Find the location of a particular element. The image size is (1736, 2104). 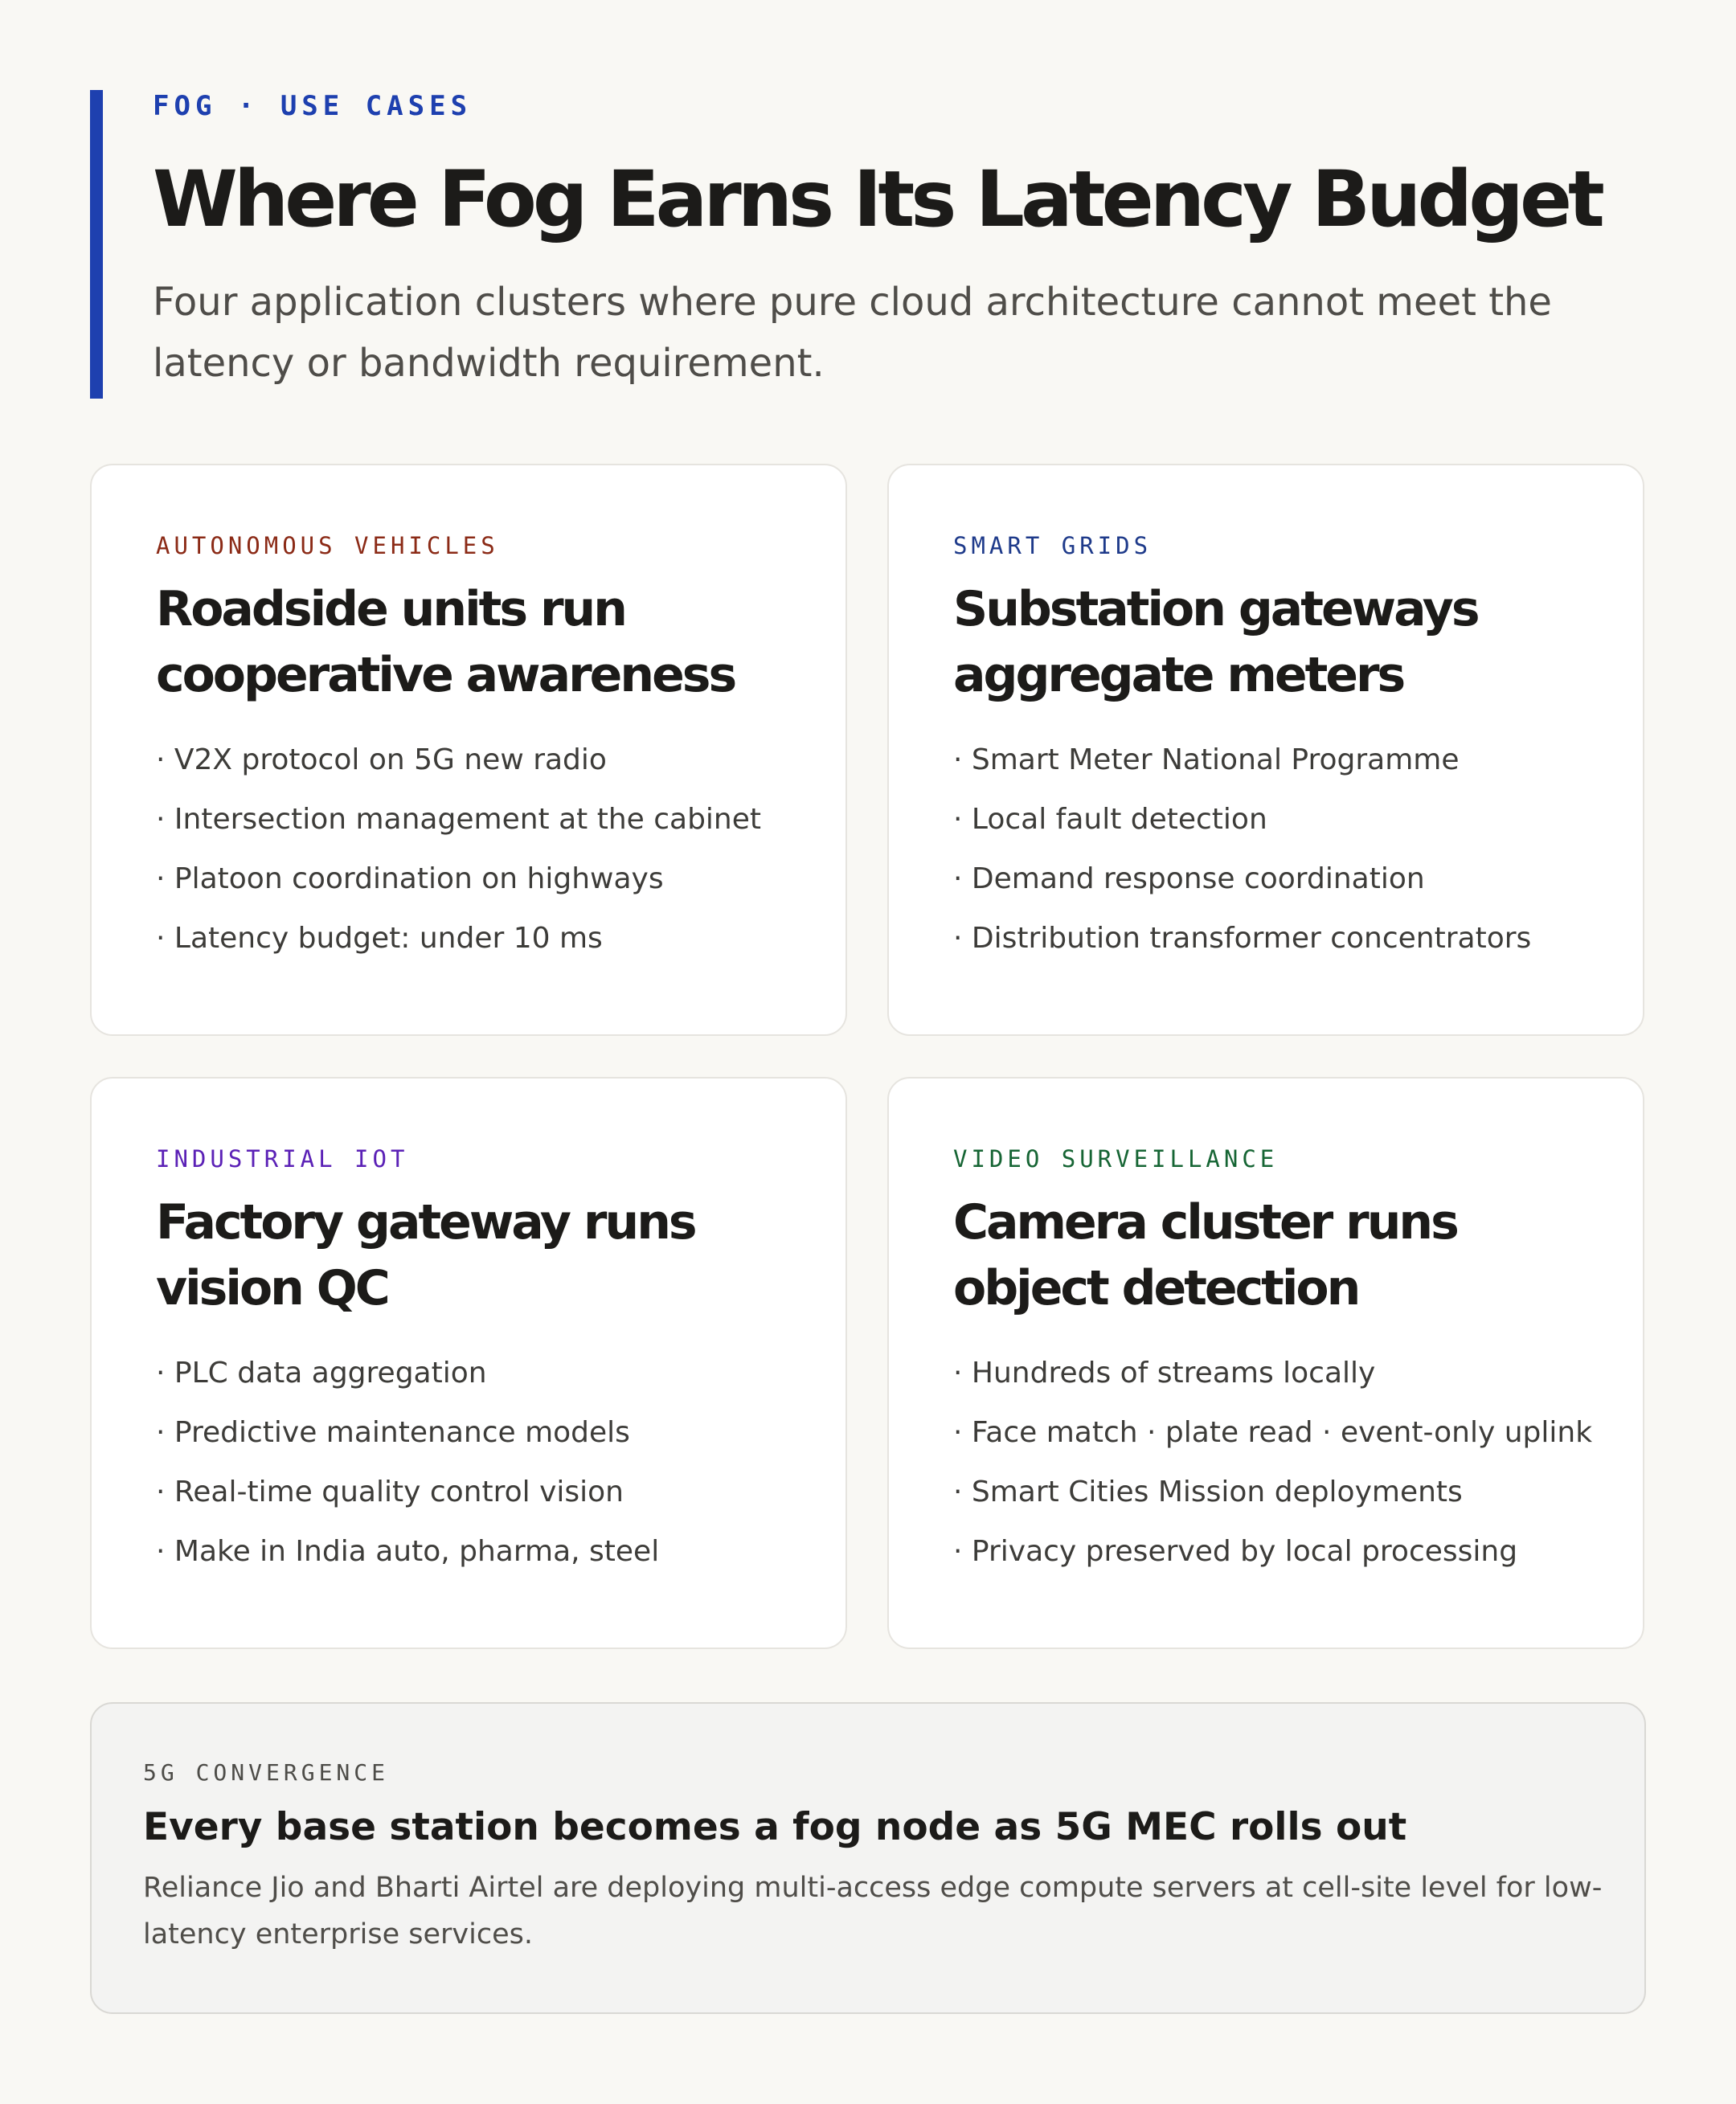

eyebrow-label: FOG · USE CASES is located at coordinates (313, 106).